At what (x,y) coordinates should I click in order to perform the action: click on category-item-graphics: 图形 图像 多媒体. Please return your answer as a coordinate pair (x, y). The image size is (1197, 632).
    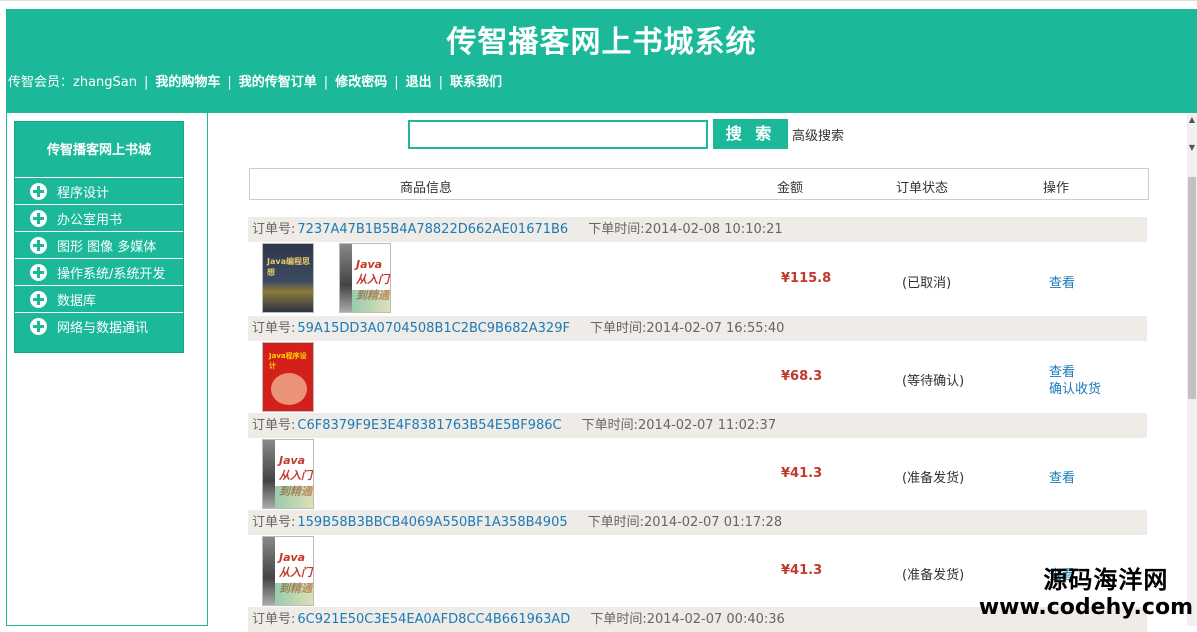
    Looking at the image, I should click on (99, 244).